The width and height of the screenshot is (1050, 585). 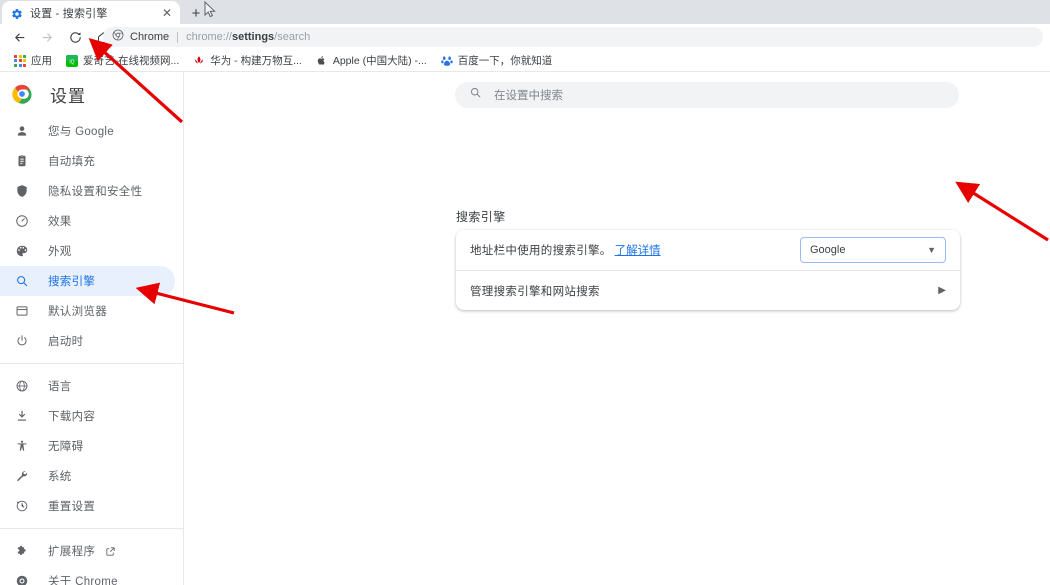 I want to click on omnibox-chip-label: Chrome, so click(x=150, y=37).